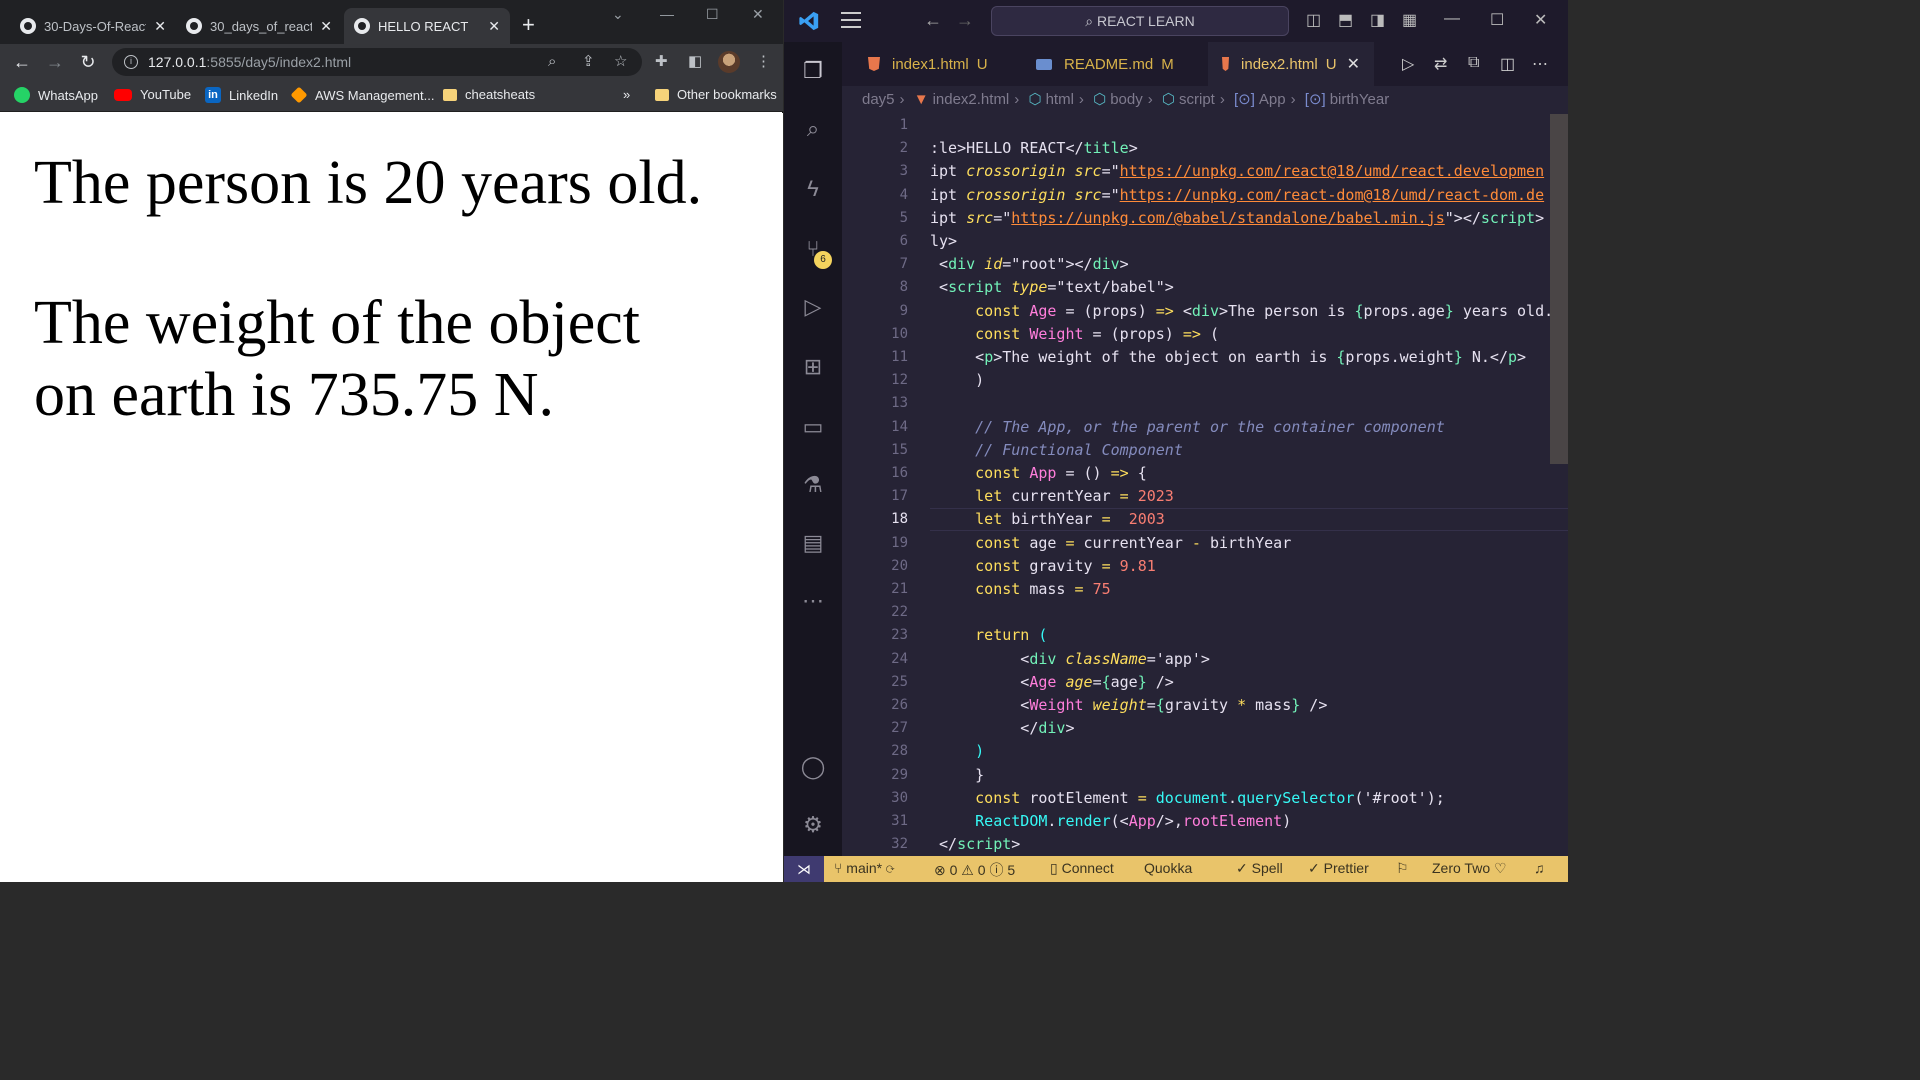 The image size is (1920, 1080). What do you see at coordinates (1002, 728) in the screenshot?
I see `code-line: </div>` at bounding box center [1002, 728].